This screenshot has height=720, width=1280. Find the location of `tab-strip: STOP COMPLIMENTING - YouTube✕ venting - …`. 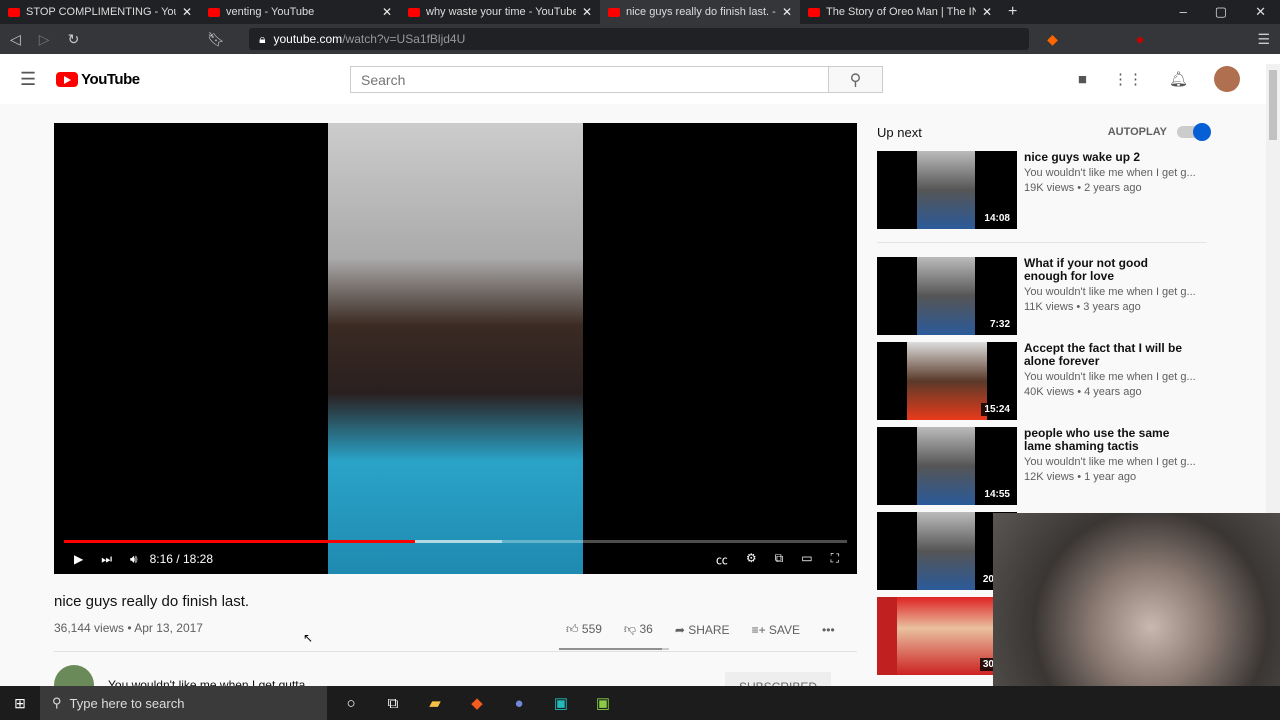

tab-strip: STOP COMPLIMENTING - YouTube✕ venting - … is located at coordinates (640, 12).